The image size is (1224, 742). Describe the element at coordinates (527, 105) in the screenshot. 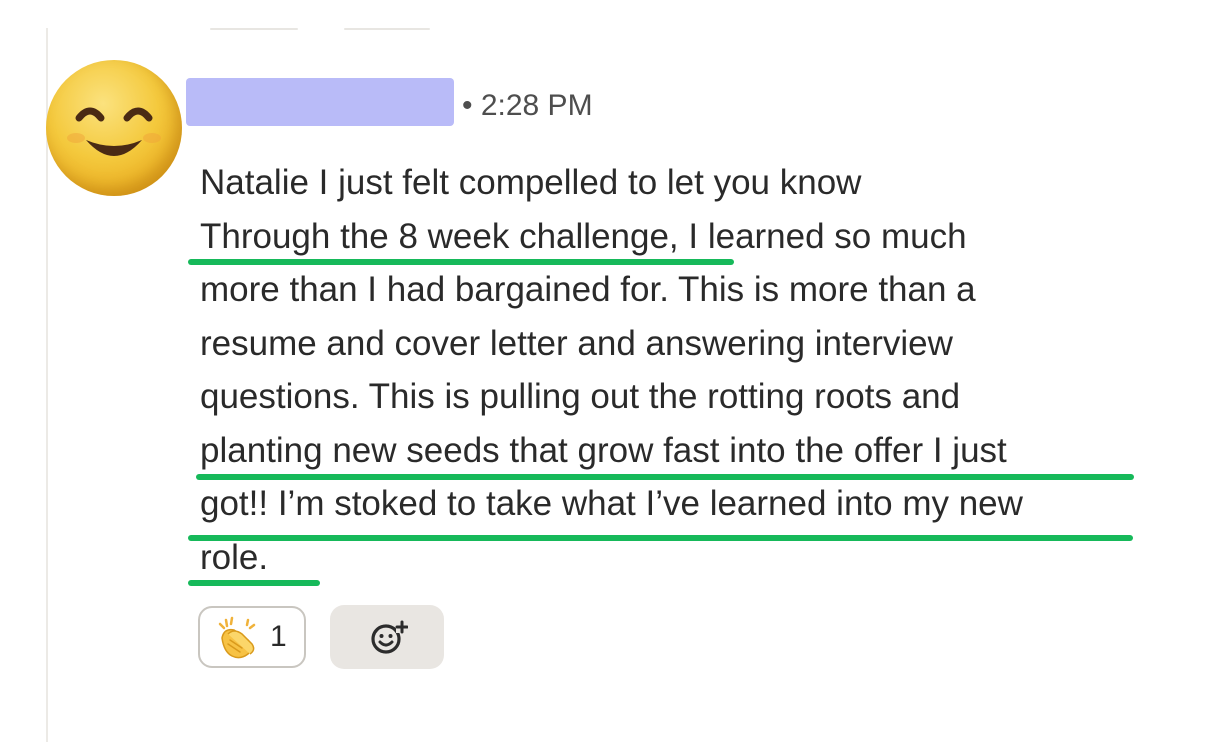

I see `timestamp: • 2:28 PM` at that location.